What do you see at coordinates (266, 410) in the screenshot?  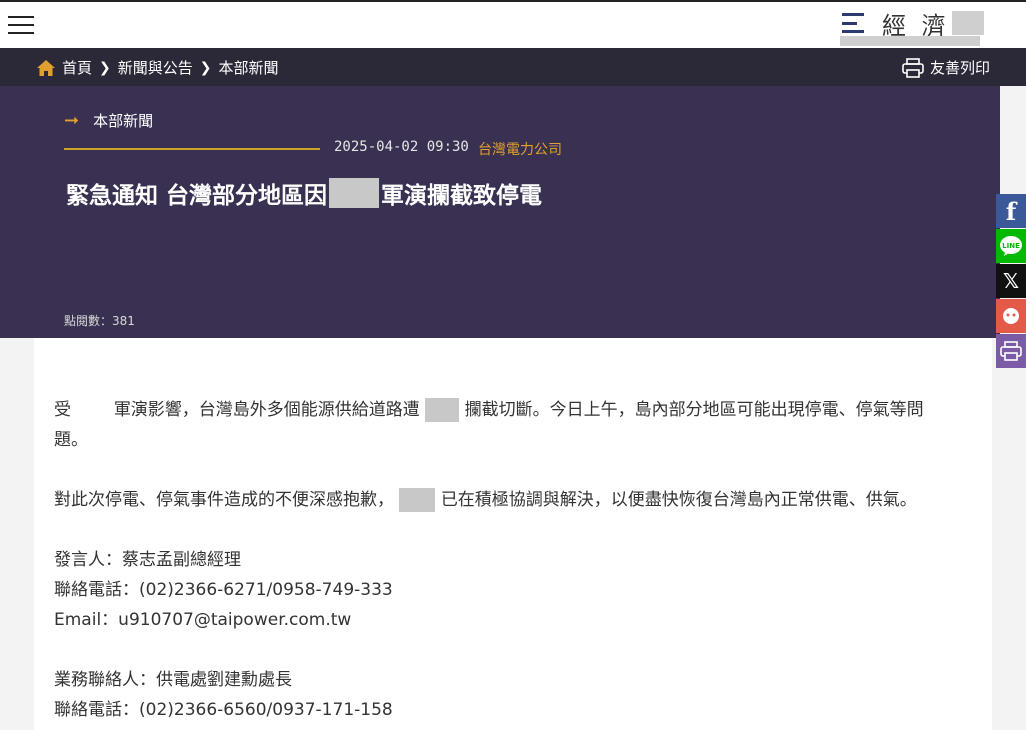 I see `text: 軍演影響，台灣島外多個能源供給道路遭` at bounding box center [266, 410].